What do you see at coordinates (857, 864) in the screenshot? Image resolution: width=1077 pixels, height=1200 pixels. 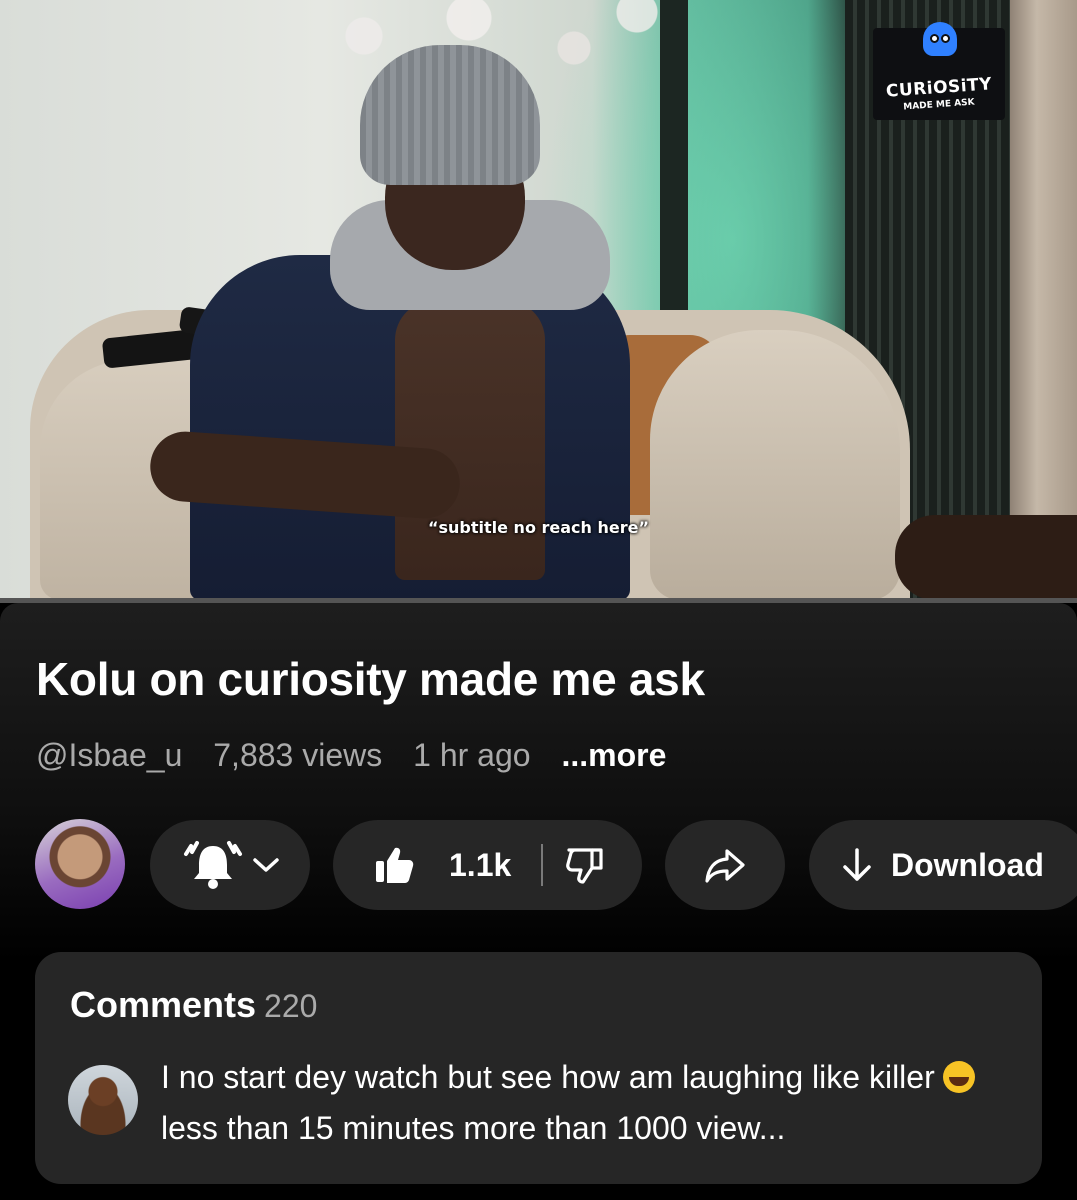 I see `download-arrow-icon` at bounding box center [857, 864].